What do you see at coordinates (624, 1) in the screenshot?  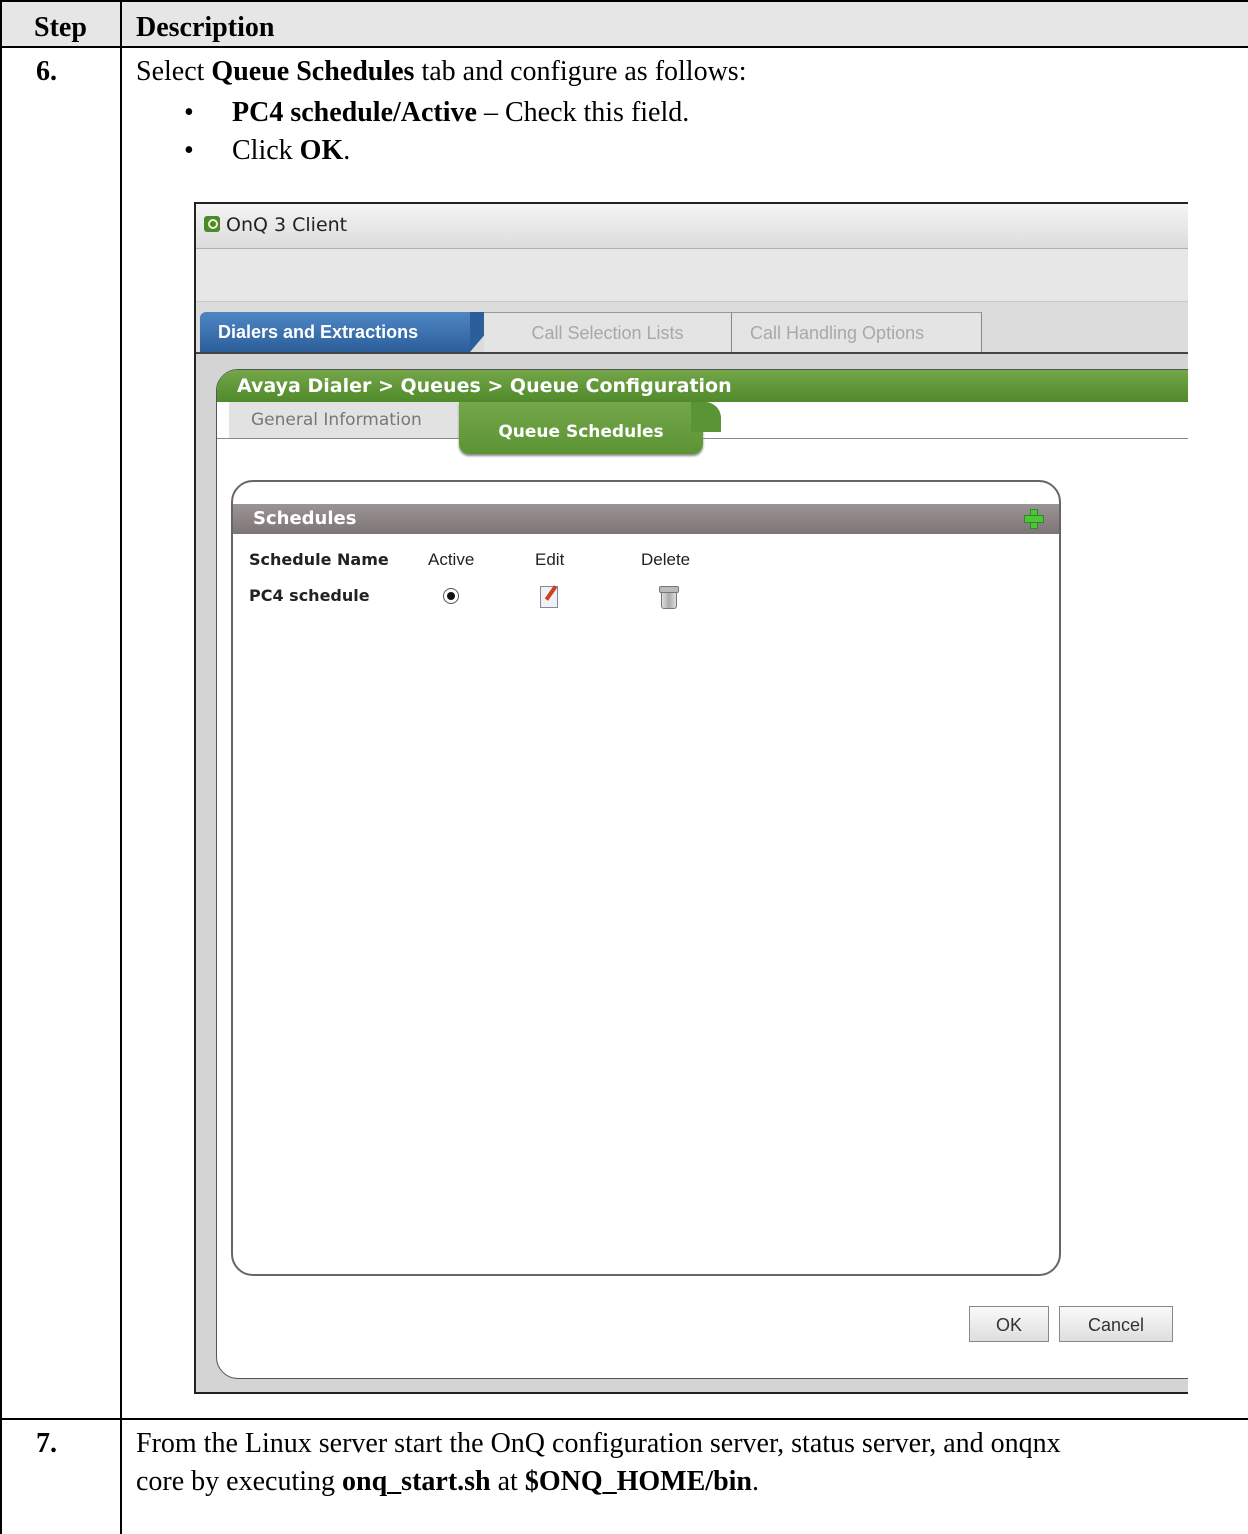 I see `table-border-top` at bounding box center [624, 1].